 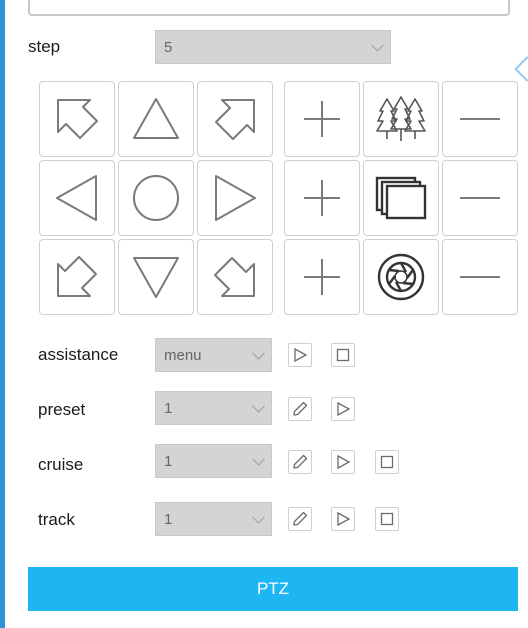 I want to click on step-select: 5, so click(x=273, y=47).